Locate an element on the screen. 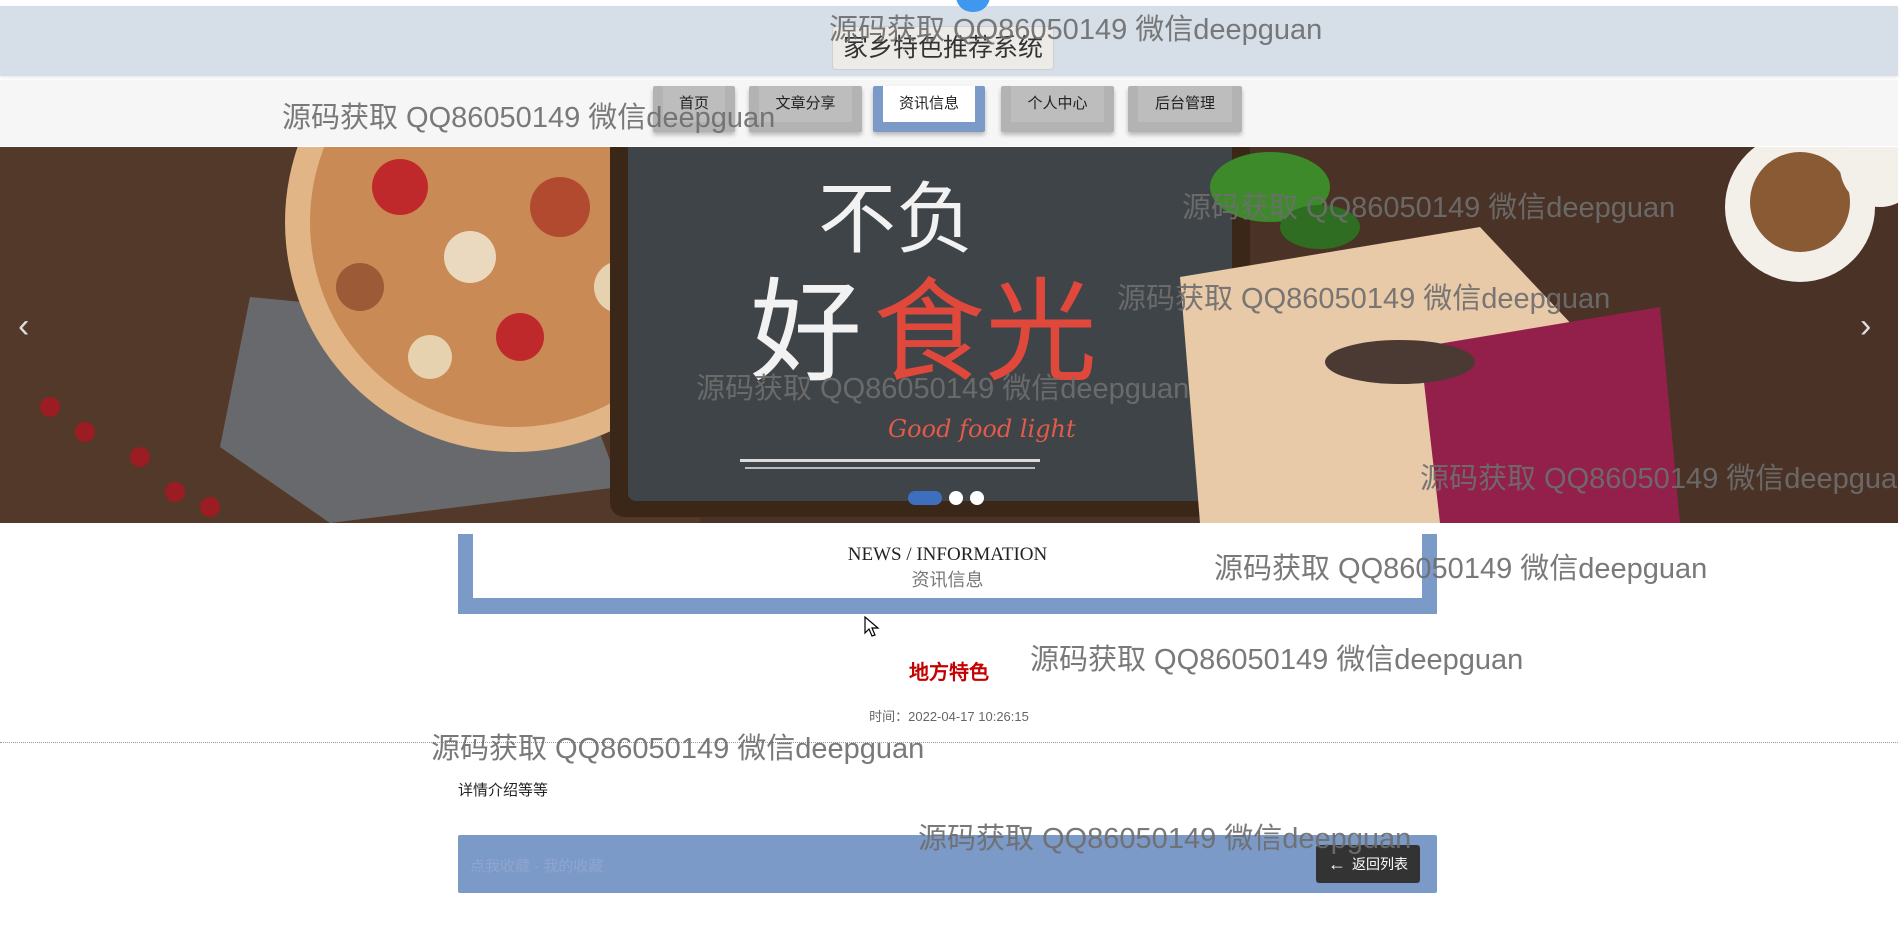 The image size is (1904, 940). nav-item-home: 首页 is located at coordinates (694, 109).